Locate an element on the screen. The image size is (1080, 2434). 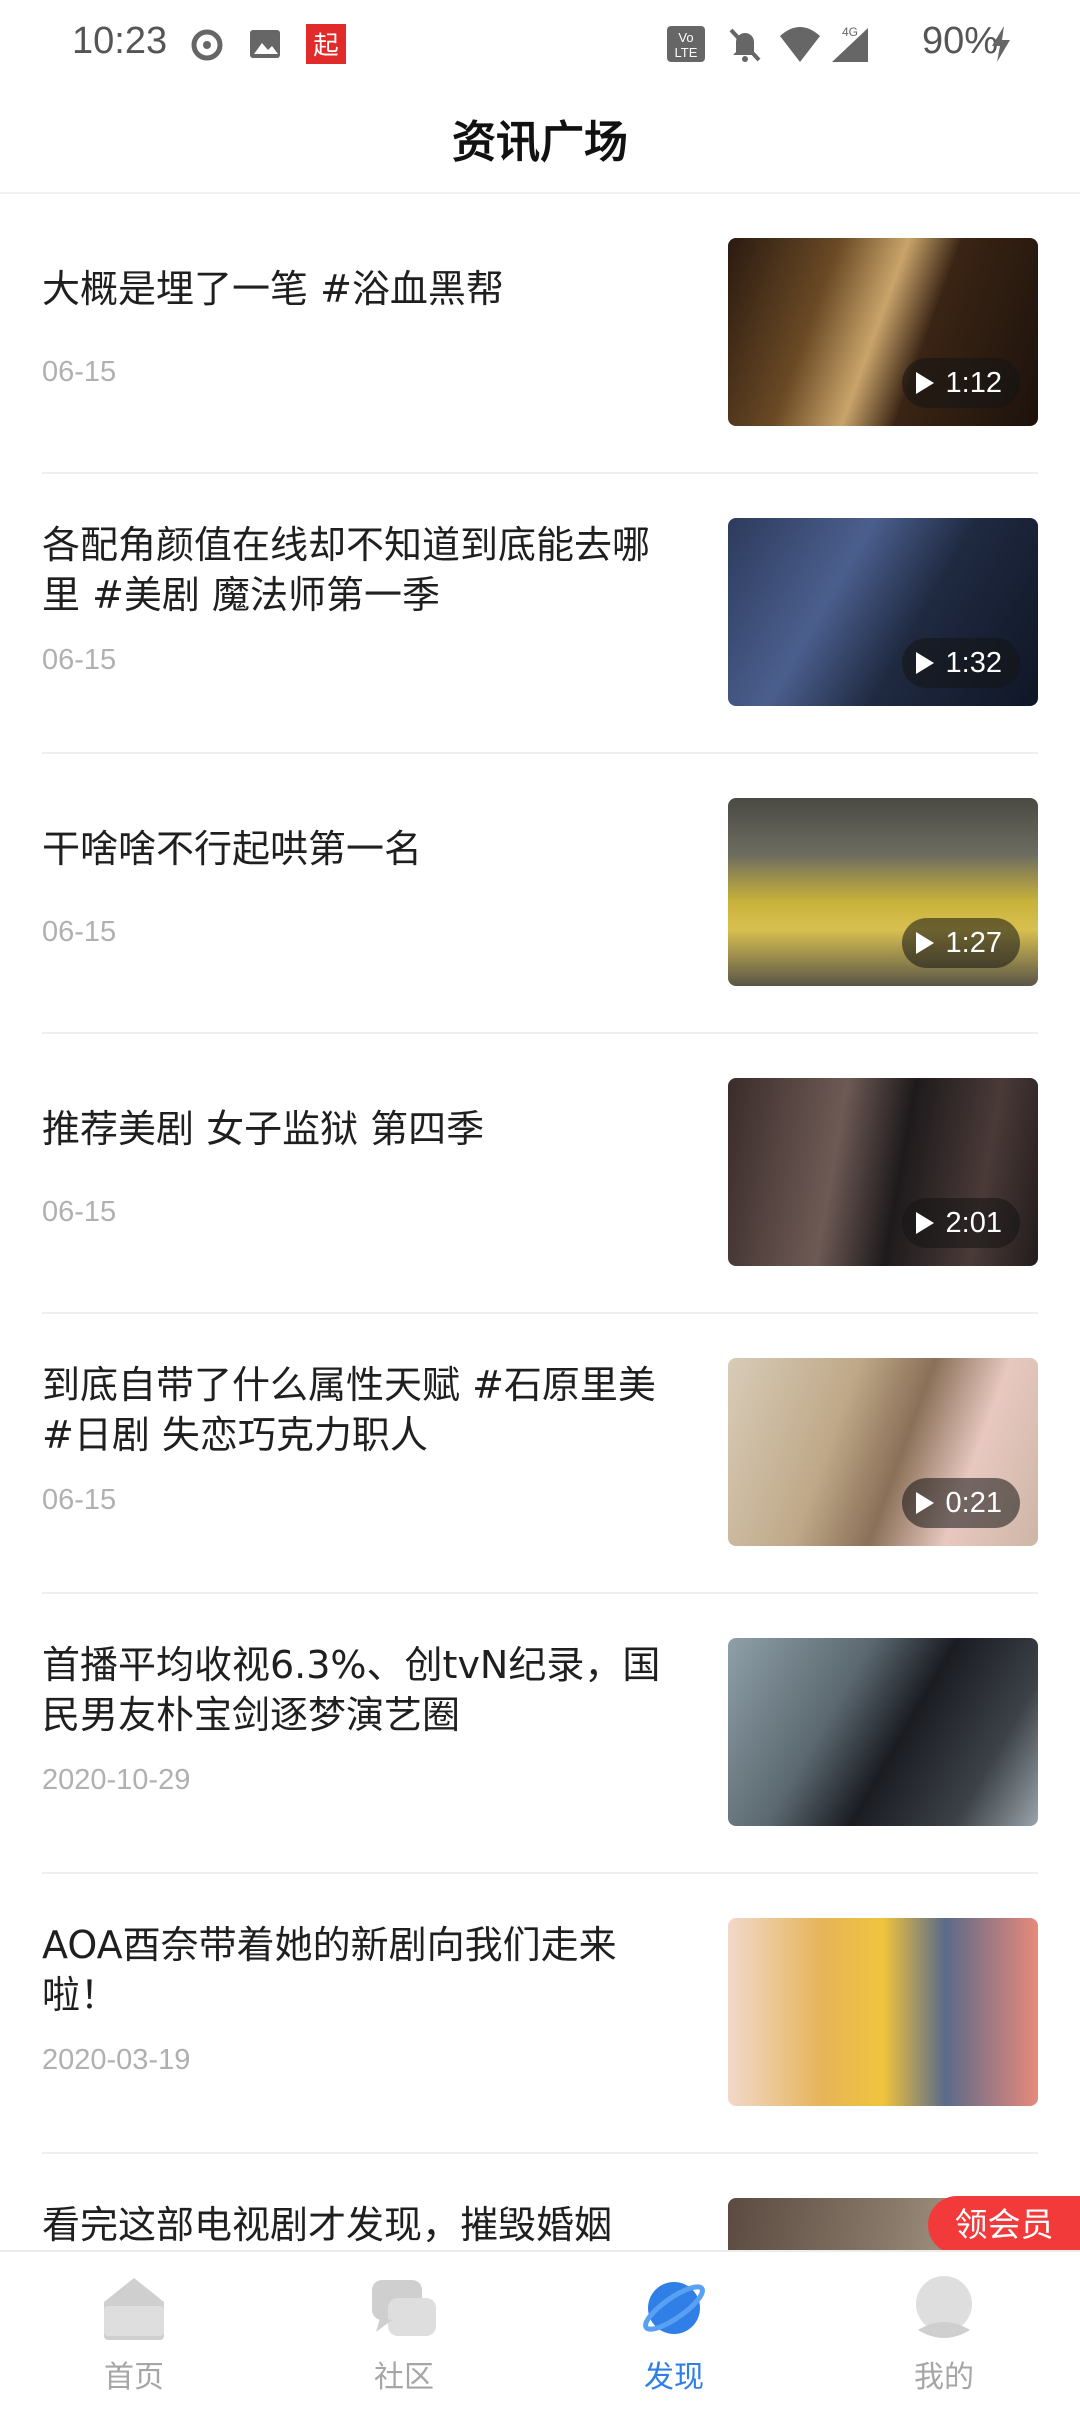
news-date: 2020-10-29 is located at coordinates (116, 1780).